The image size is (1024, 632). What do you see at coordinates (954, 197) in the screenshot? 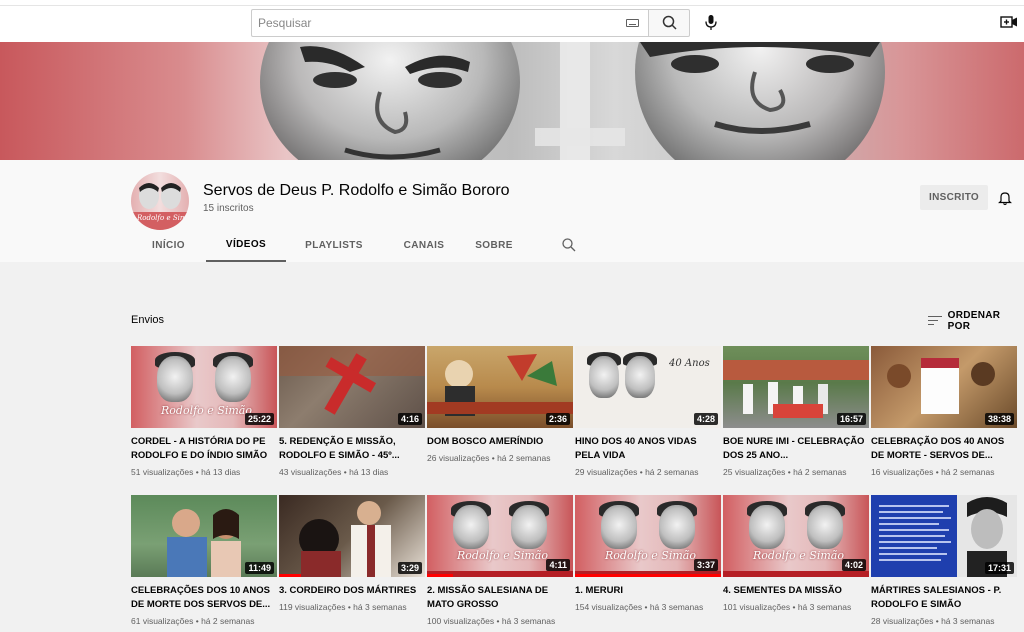
I see `subscribed-button: INSCRITO` at bounding box center [954, 197].